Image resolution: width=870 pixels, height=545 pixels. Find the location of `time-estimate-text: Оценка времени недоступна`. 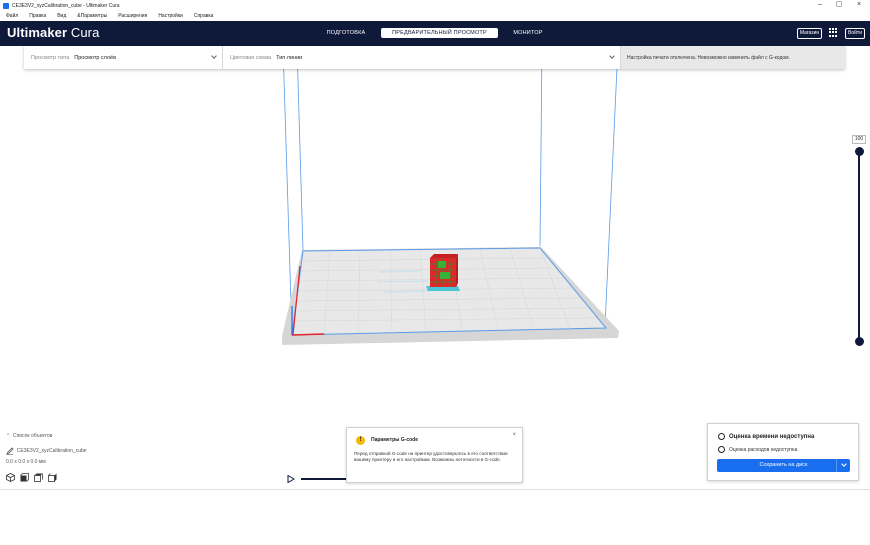

time-estimate-text: Оценка времени недоступна is located at coordinates (772, 436).